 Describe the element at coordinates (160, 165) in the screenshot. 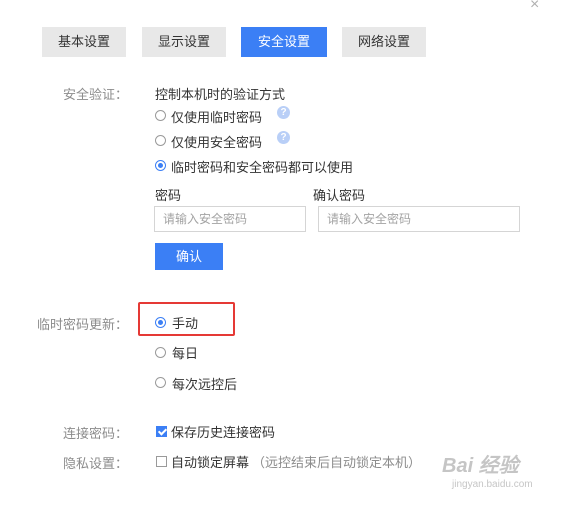

I see `radio-both` at that location.